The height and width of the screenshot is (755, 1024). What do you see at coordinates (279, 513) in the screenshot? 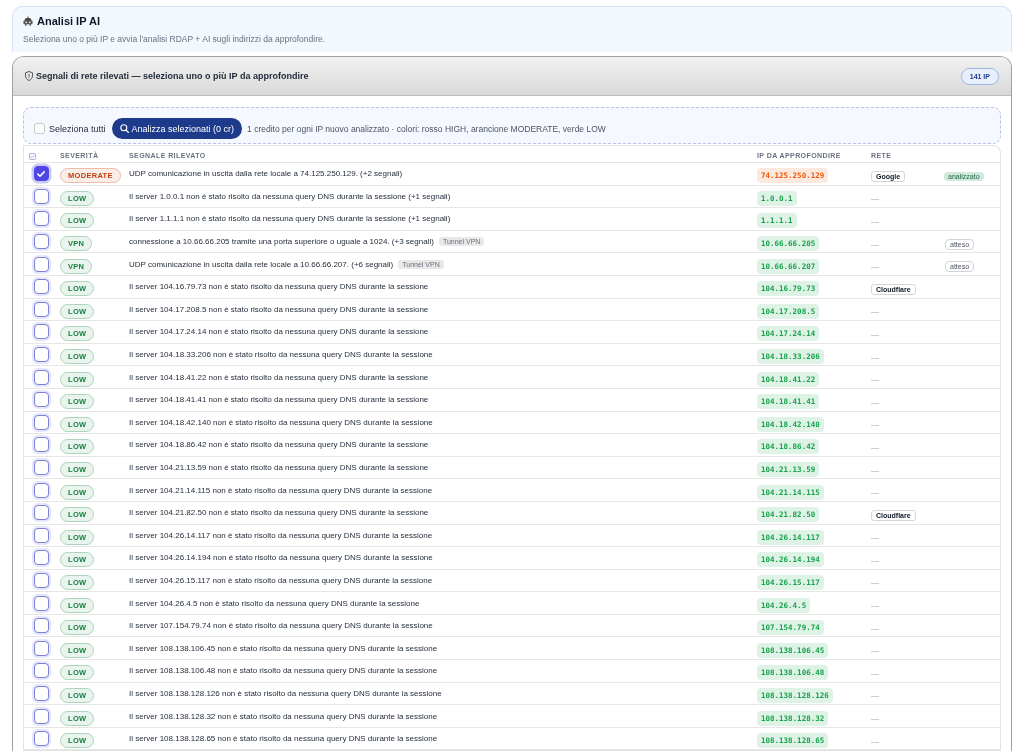
I see `signal-text: Il server 104.21.82.50 non è stato risolto da nessuna query DNS durante la sessione` at bounding box center [279, 513].